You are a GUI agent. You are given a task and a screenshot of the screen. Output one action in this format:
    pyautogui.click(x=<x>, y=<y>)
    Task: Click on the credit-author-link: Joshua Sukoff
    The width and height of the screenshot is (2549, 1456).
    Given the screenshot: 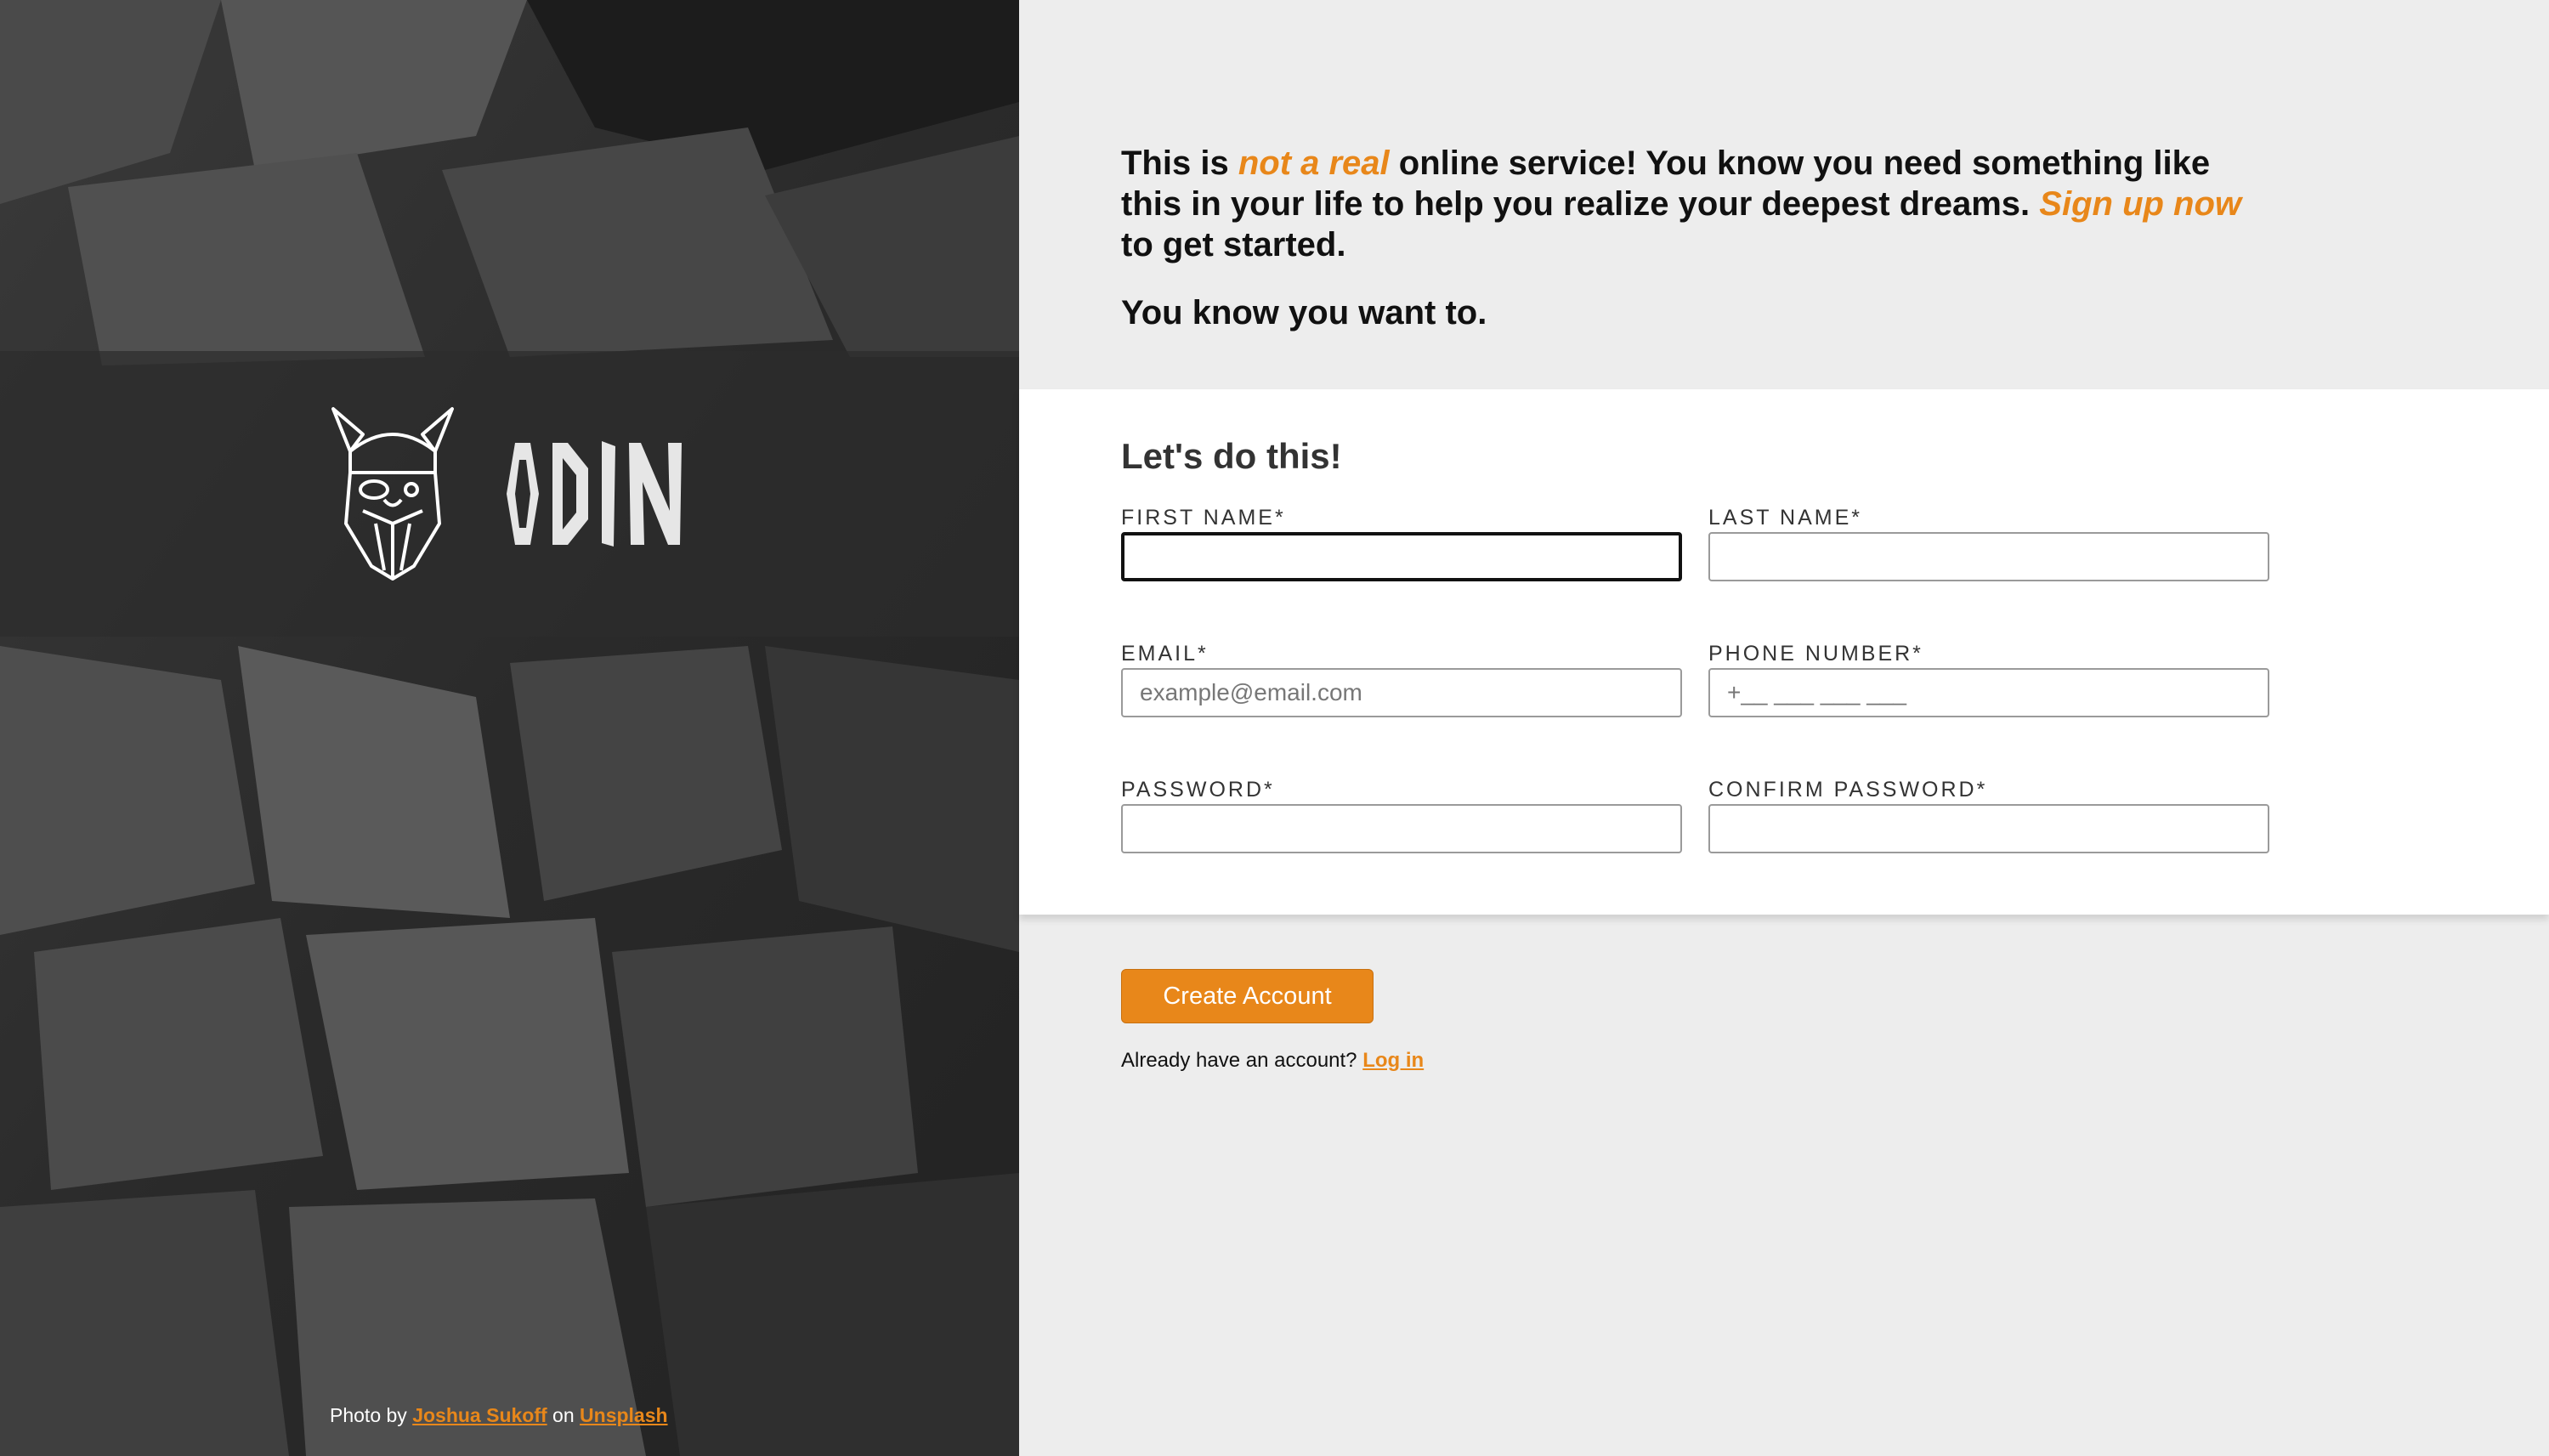 What is the action you would take?
    pyautogui.click(x=479, y=1415)
    